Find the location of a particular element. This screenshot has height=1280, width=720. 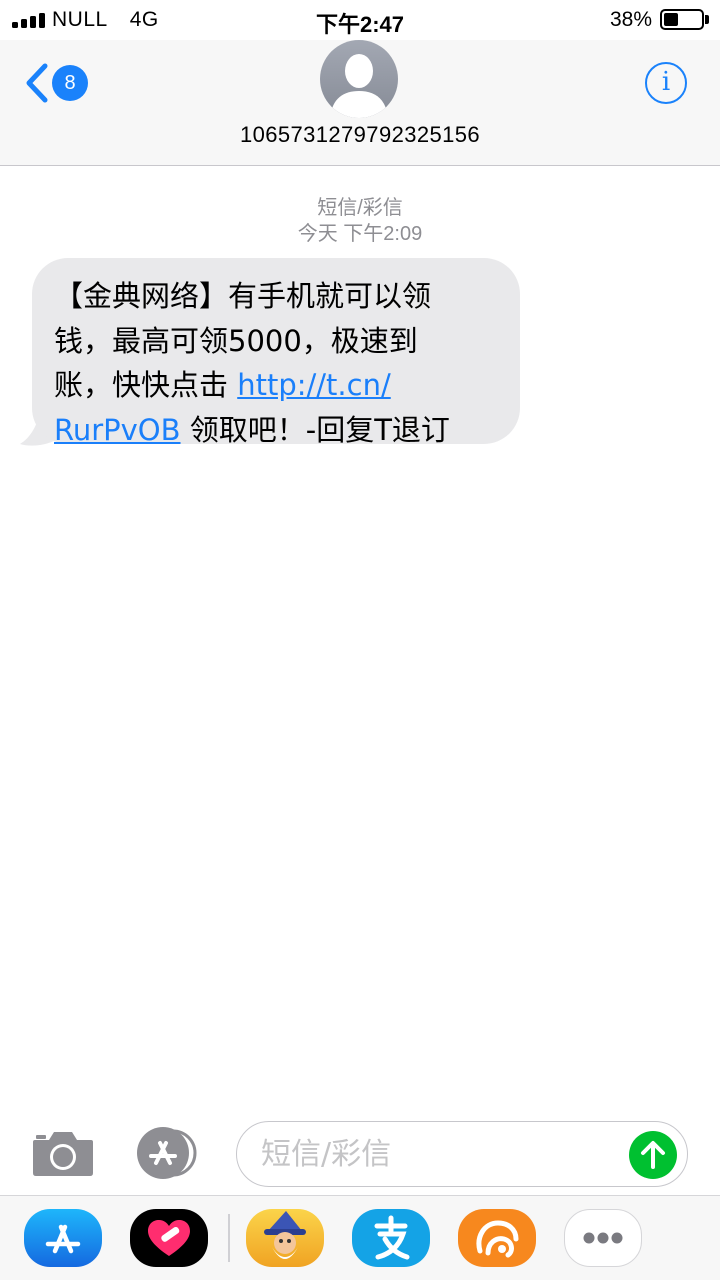

battery-level-fill is located at coordinates (671, 19).